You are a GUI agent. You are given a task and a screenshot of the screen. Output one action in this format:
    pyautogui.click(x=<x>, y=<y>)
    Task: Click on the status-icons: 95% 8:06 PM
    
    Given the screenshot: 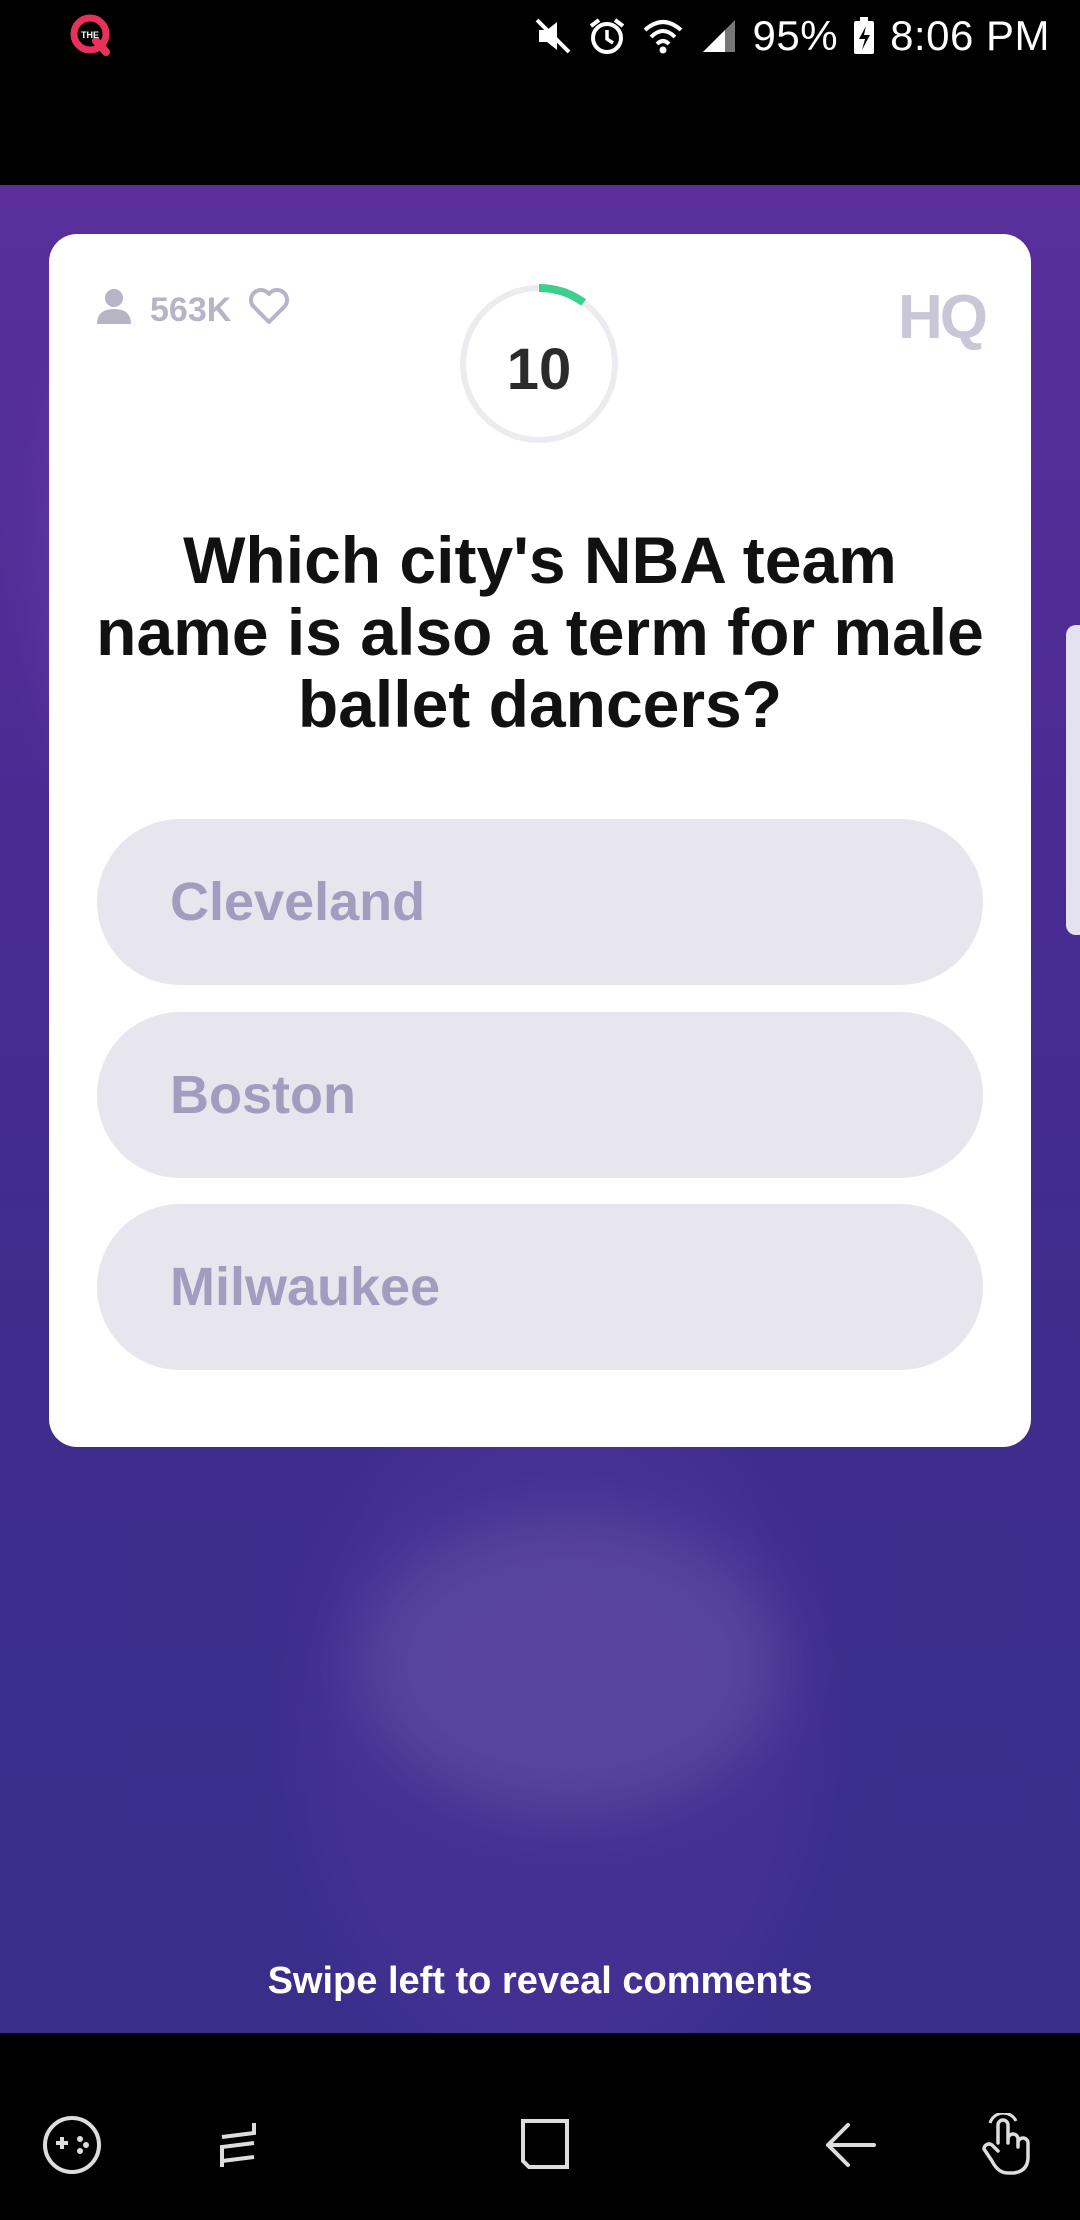 What is the action you would take?
    pyautogui.click(x=791, y=36)
    